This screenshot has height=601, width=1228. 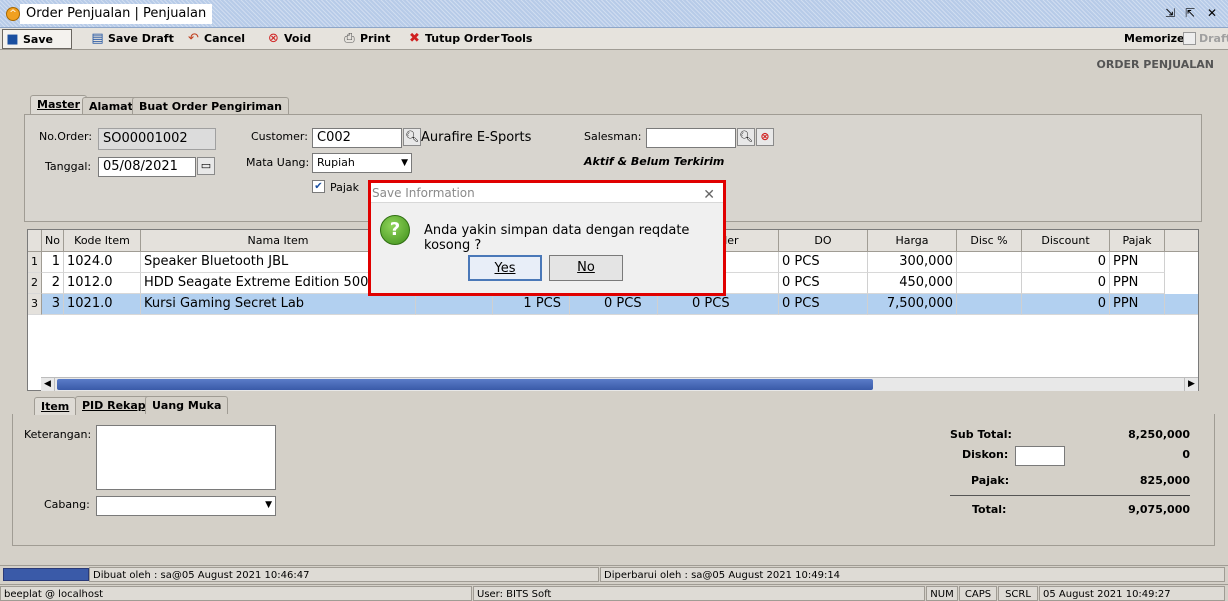 I want to click on popout-icon: ⇱, so click(x=1190, y=13).